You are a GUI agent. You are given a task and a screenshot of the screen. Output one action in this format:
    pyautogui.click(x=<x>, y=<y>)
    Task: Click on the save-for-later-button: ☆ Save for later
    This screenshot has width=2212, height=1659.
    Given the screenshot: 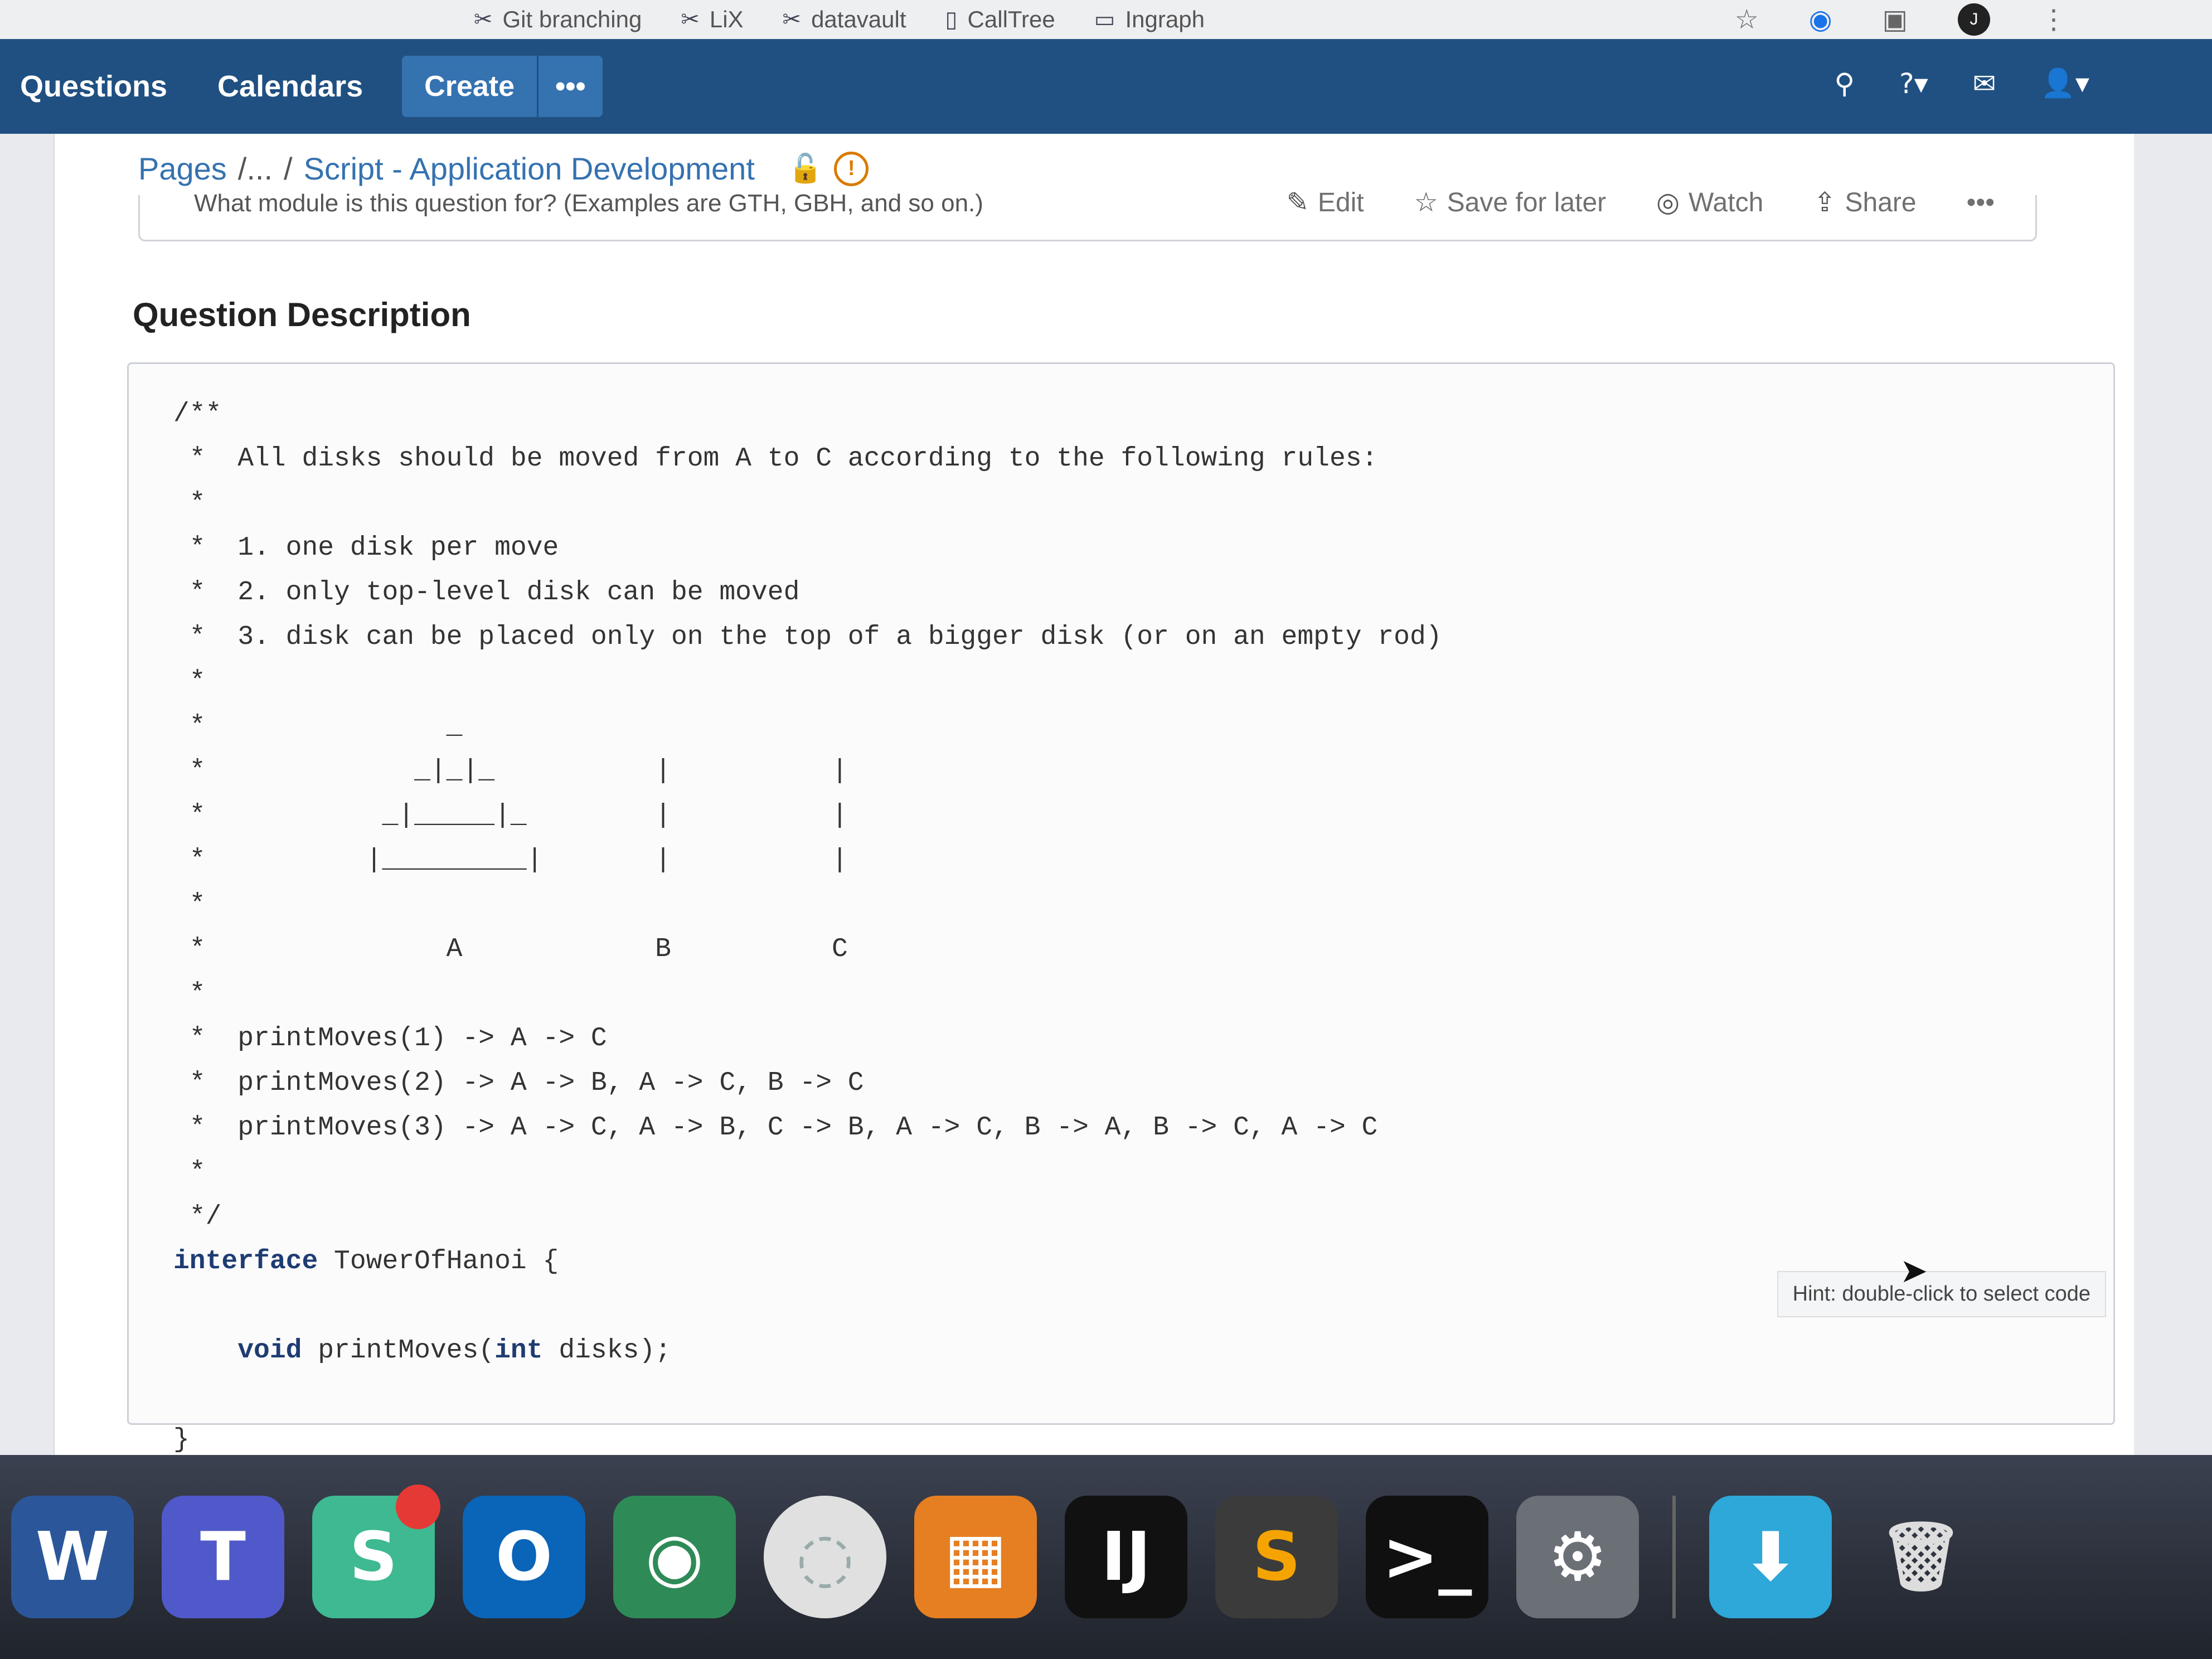 What is the action you would take?
    pyautogui.click(x=1510, y=202)
    